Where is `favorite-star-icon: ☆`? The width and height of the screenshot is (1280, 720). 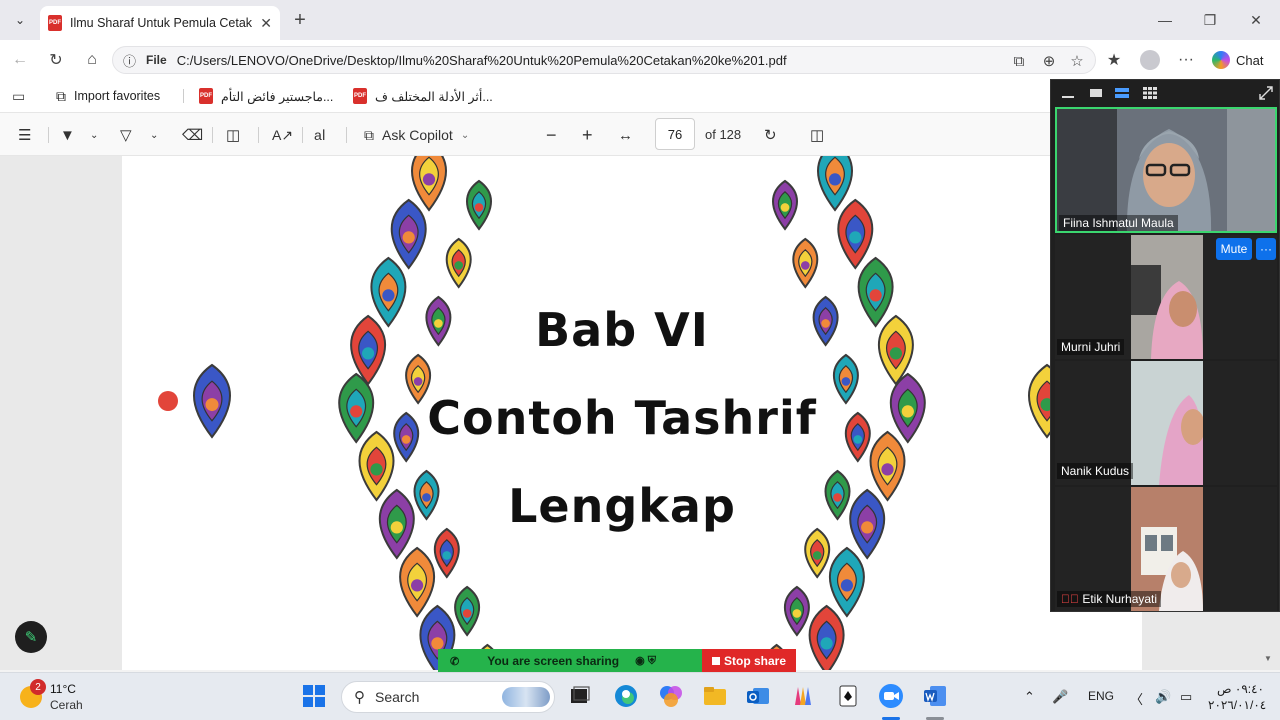
favorite-star-icon: ☆ is located at coordinates (1077, 61).